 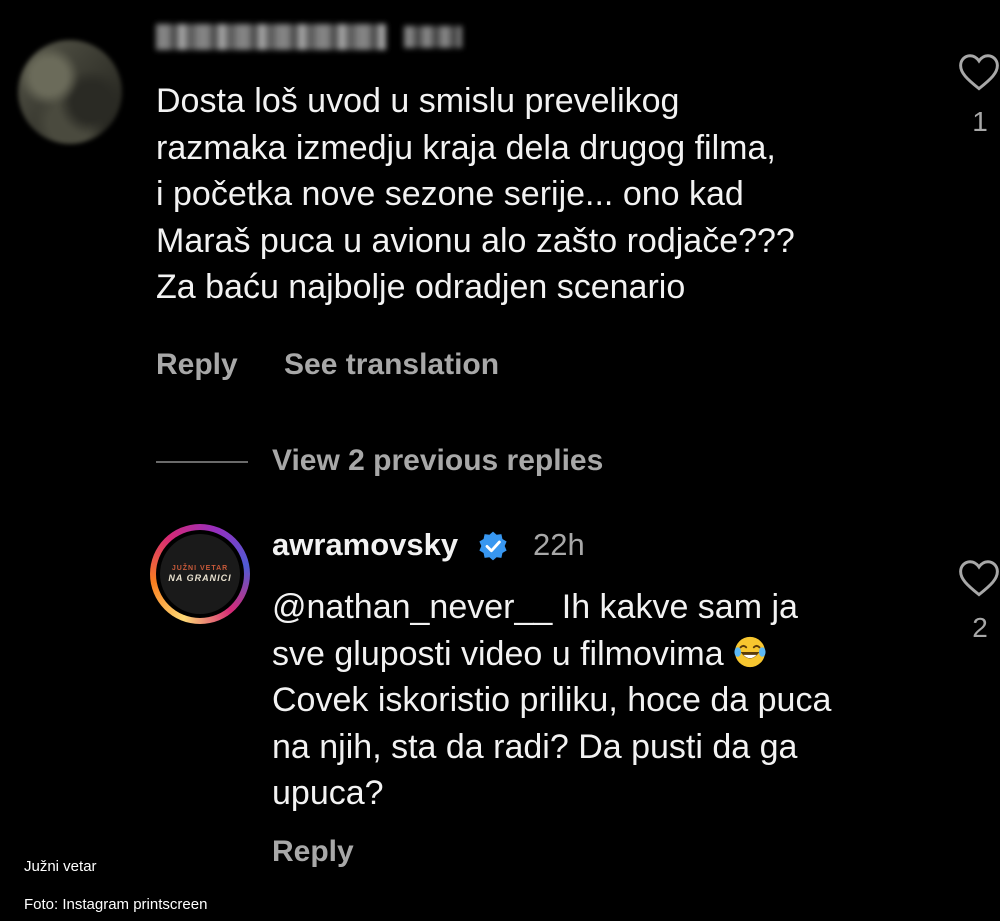 I want to click on reply-line: na njih, sta da radi? Da pusti da ga, so click(x=535, y=746).